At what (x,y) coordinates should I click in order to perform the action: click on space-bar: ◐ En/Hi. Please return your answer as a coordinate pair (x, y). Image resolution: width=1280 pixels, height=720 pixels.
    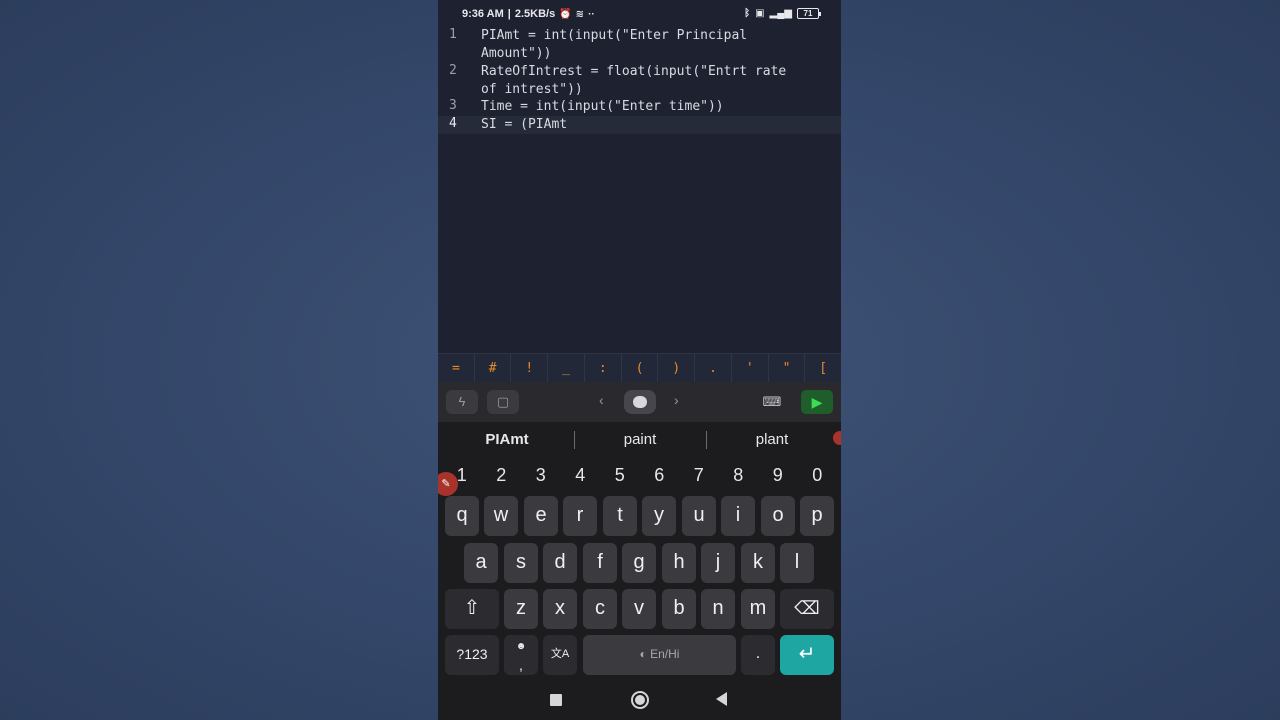
    Looking at the image, I should click on (659, 655).